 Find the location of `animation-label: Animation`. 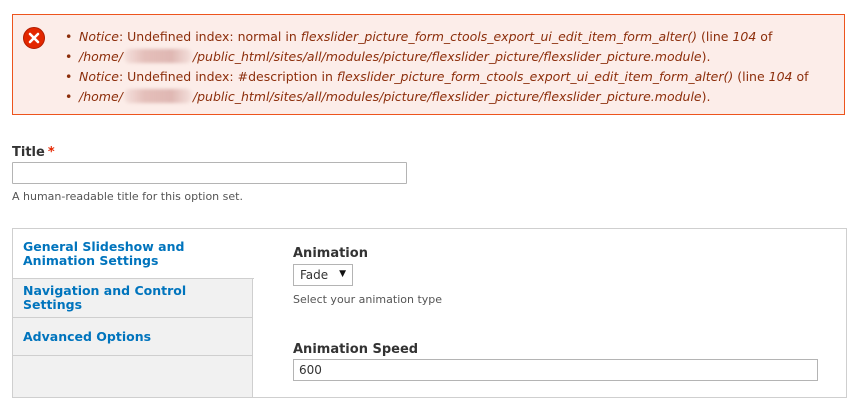

animation-label: Animation is located at coordinates (330, 253).